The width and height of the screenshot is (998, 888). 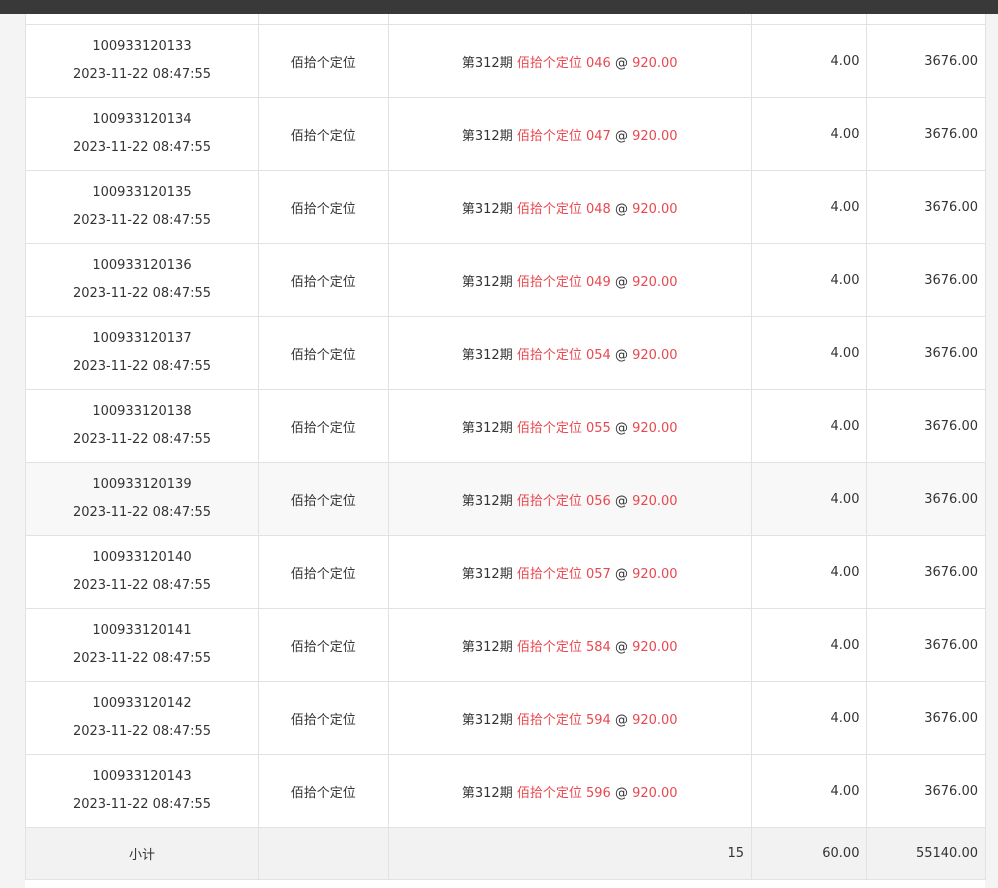 I want to click on order-cell: 100933120135 2023-11-22 08:47:55, so click(x=142, y=207).